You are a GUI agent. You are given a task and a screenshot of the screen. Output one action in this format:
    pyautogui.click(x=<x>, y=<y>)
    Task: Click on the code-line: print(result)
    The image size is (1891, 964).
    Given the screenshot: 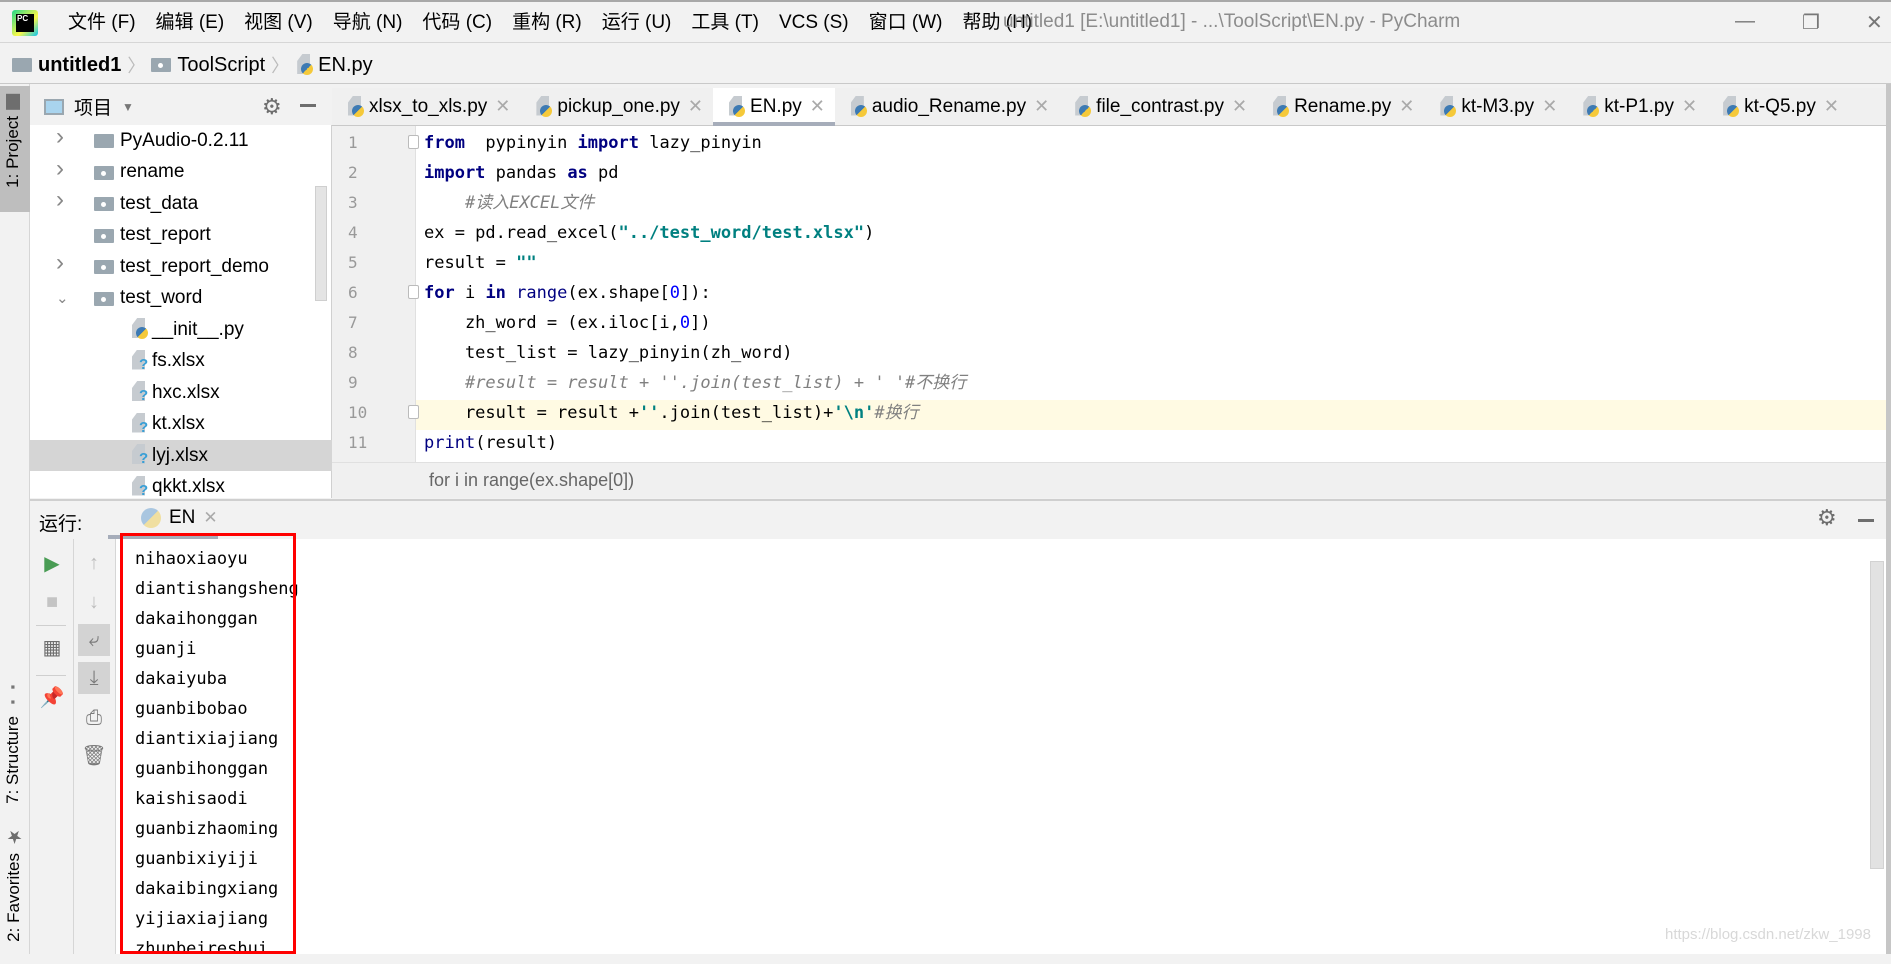 What is the action you would take?
    pyautogui.click(x=490, y=443)
    